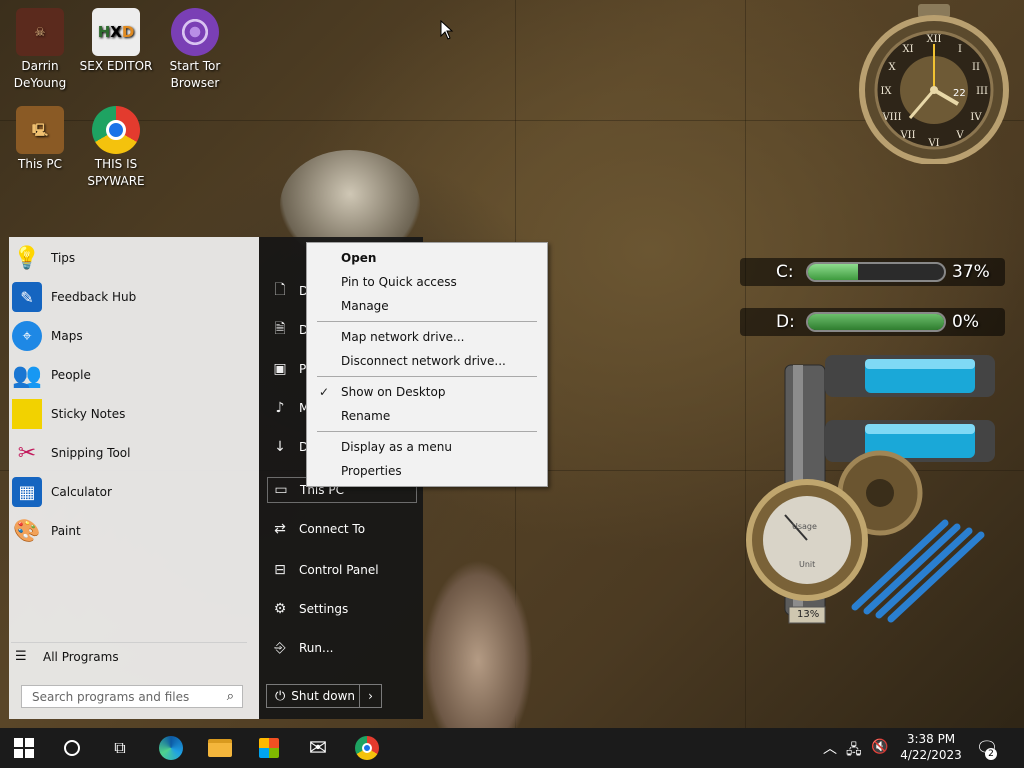 This screenshot has height=768, width=1024. Describe the element at coordinates (879, 747) in the screenshot. I see `volume-muted-icon: 🔇` at that location.